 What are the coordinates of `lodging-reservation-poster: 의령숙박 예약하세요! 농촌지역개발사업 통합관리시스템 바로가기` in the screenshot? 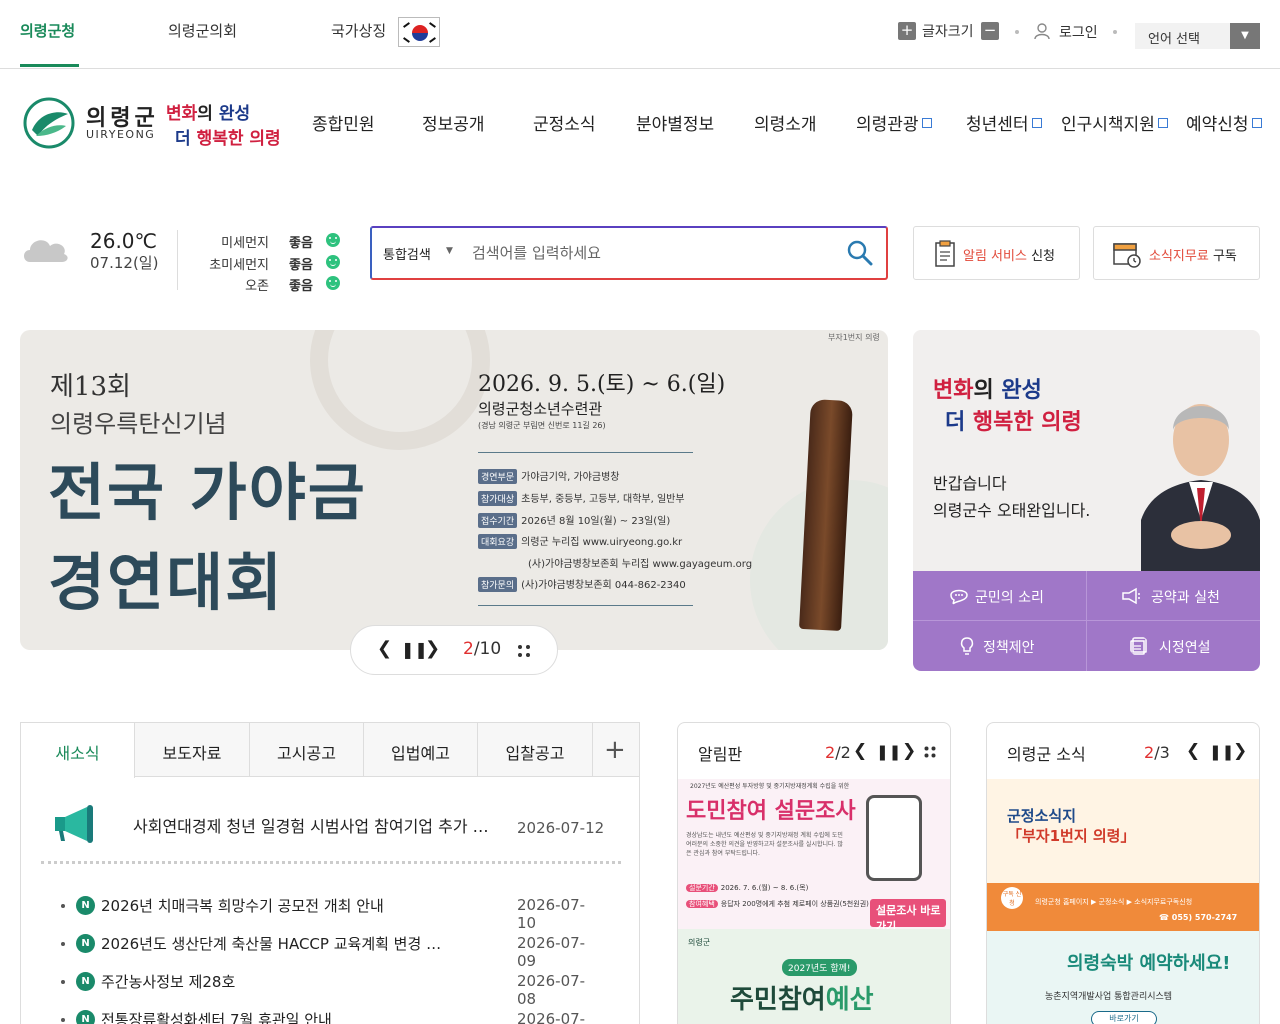 It's located at (1123, 977).